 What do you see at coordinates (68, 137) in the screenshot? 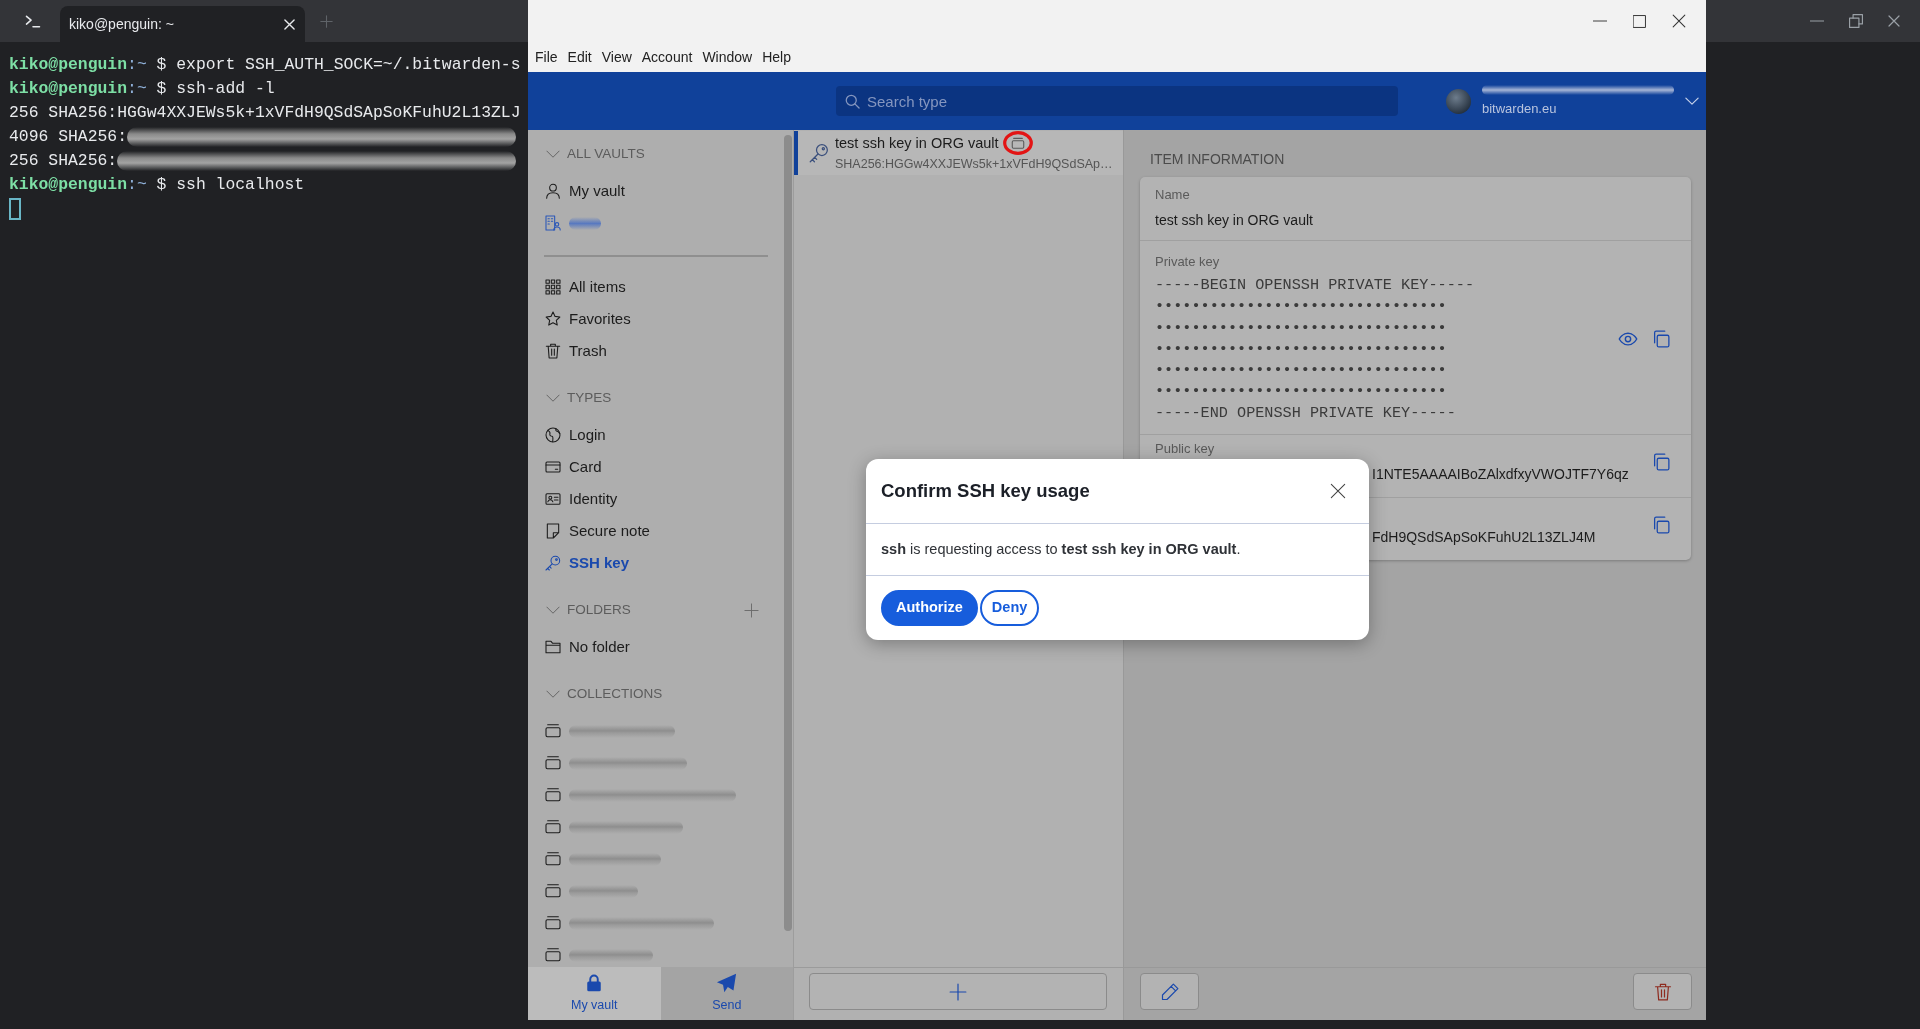
I see `terminal-output: 4096 SHA256:` at bounding box center [68, 137].